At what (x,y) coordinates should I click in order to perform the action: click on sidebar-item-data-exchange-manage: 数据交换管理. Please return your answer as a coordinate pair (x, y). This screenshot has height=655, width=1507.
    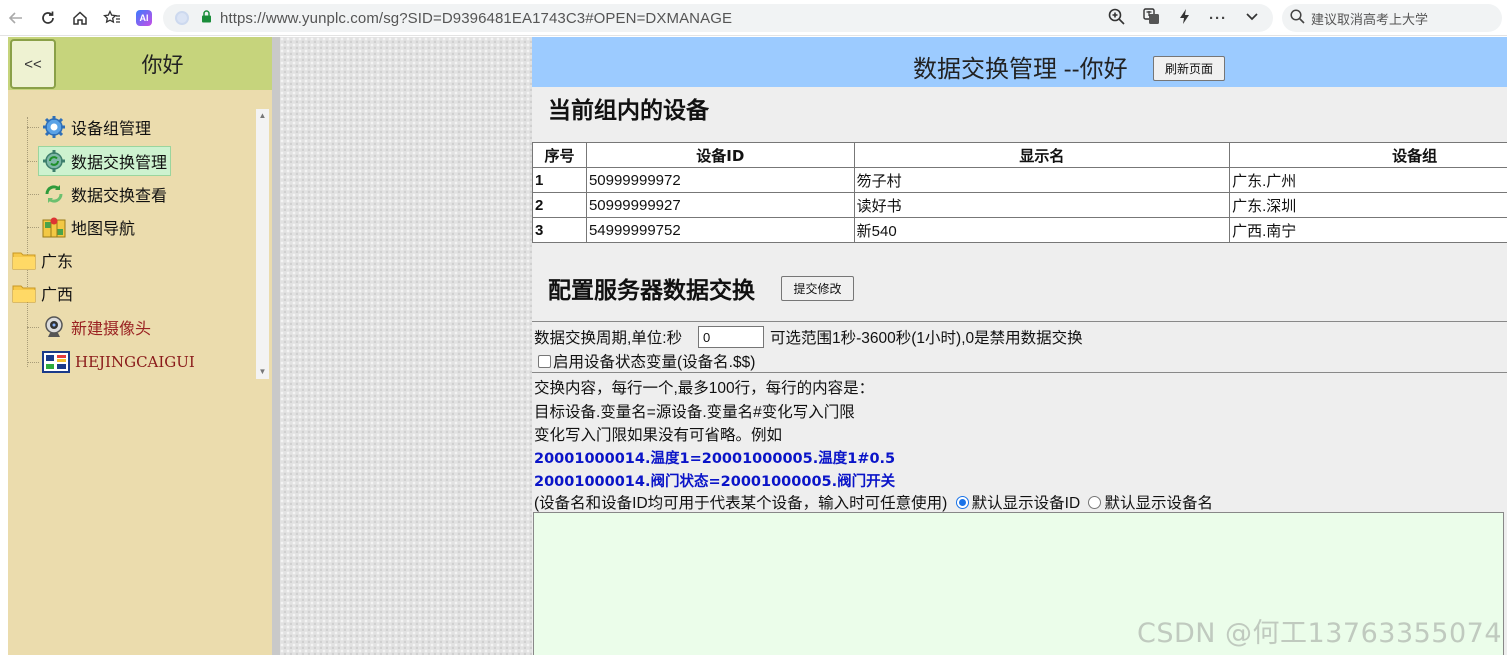
    Looking at the image, I should click on (105, 161).